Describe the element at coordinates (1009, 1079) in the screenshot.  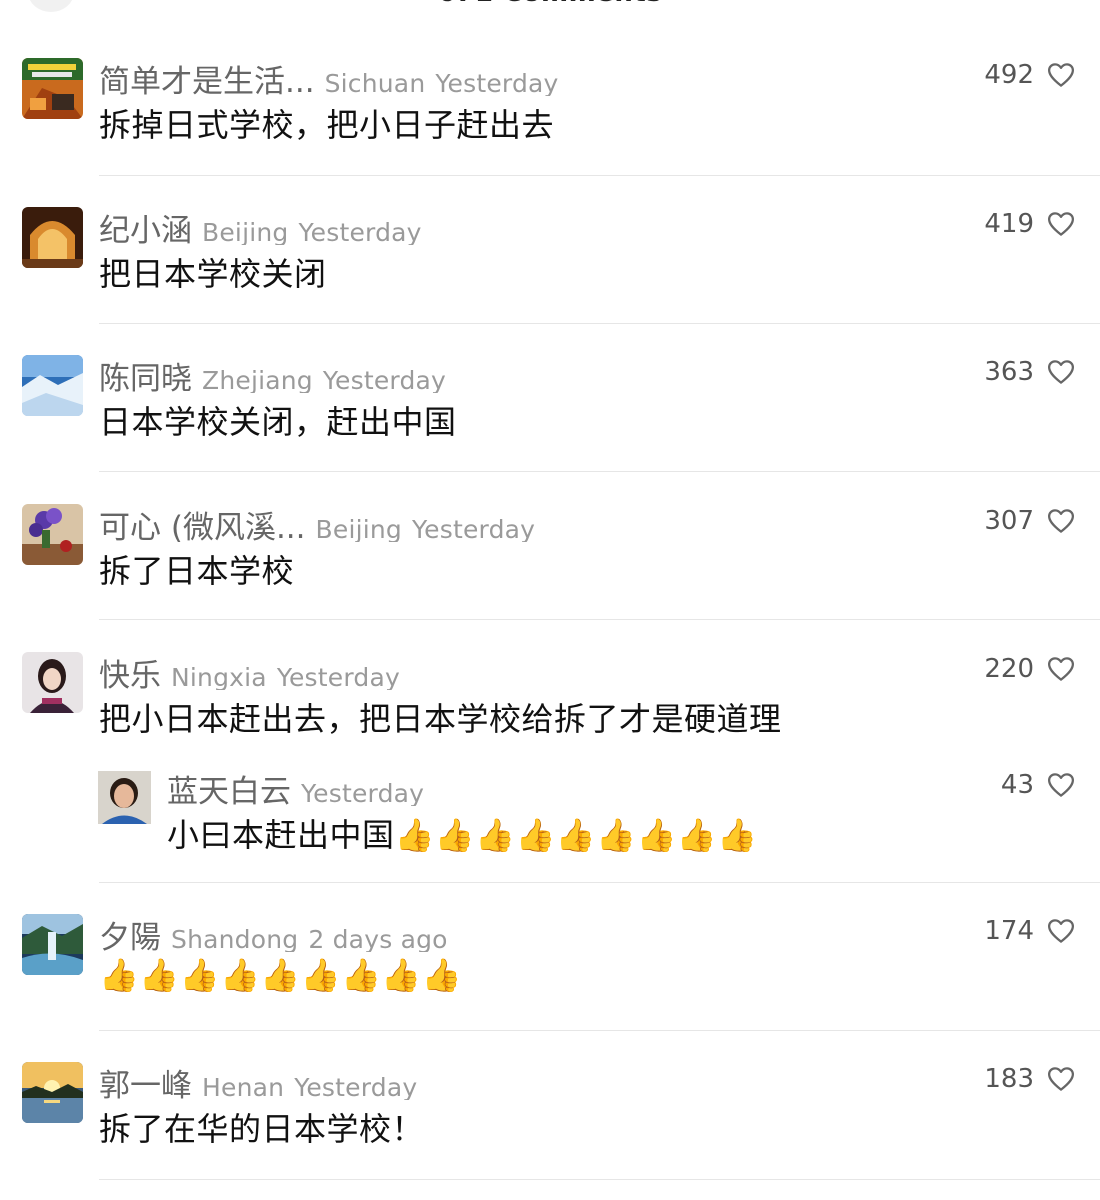
I see `like-count: 183` at that location.